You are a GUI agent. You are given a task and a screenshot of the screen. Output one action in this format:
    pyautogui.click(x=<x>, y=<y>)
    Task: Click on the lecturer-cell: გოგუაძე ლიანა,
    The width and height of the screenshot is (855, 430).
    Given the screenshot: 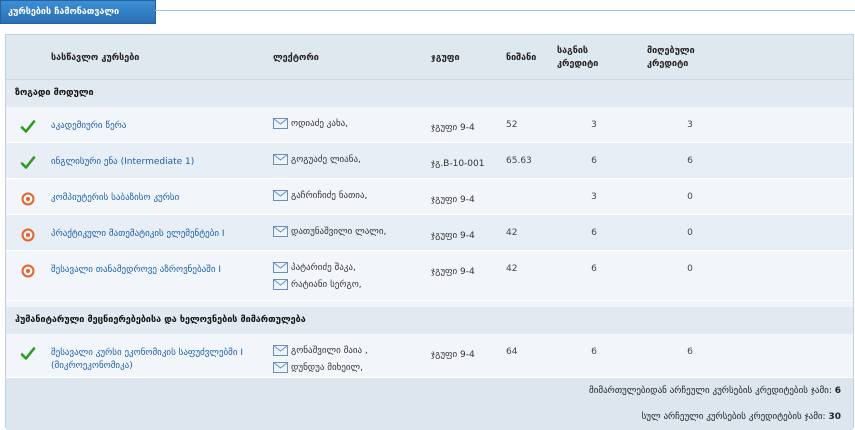 What is the action you would take?
    pyautogui.click(x=348, y=160)
    